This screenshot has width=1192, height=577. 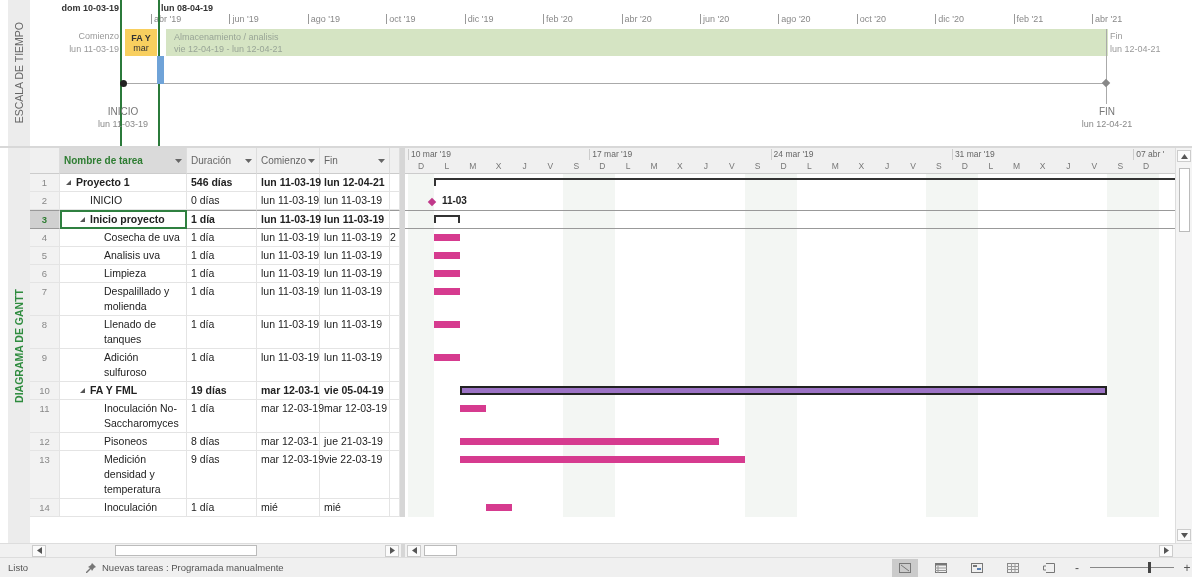 What do you see at coordinates (121, 73) in the screenshot?
I see `range-marker-line` at bounding box center [121, 73].